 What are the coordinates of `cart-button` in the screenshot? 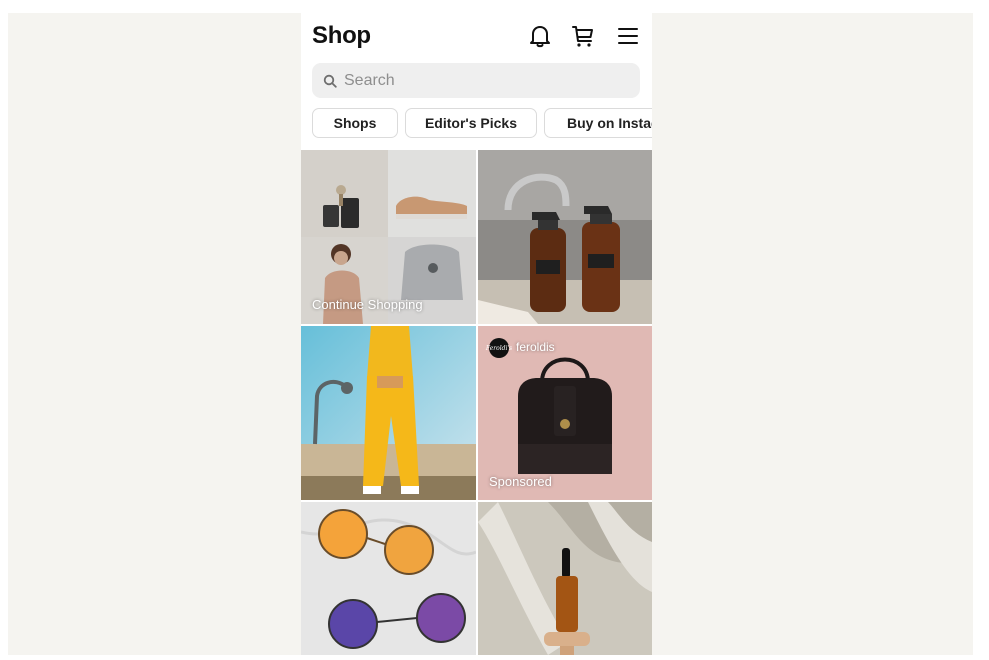 It's located at (583, 36).